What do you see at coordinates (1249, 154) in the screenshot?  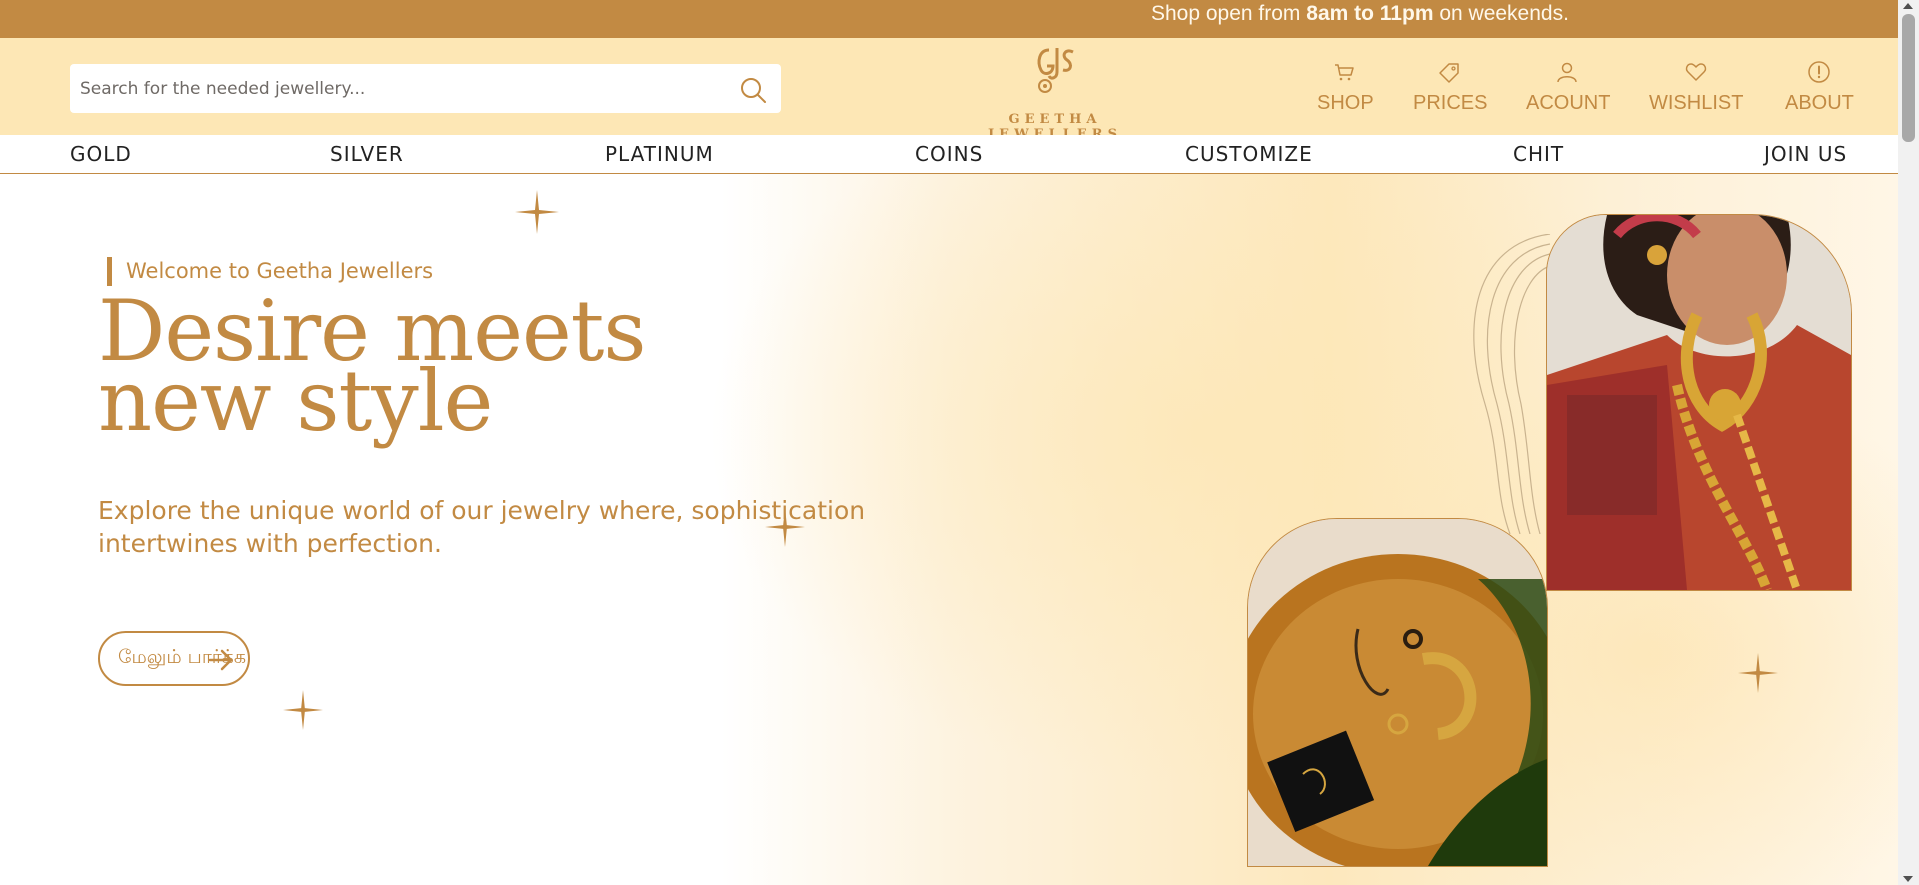 I see `category-customize: CUSTOMIZE` at bounding box center [1249, 154].